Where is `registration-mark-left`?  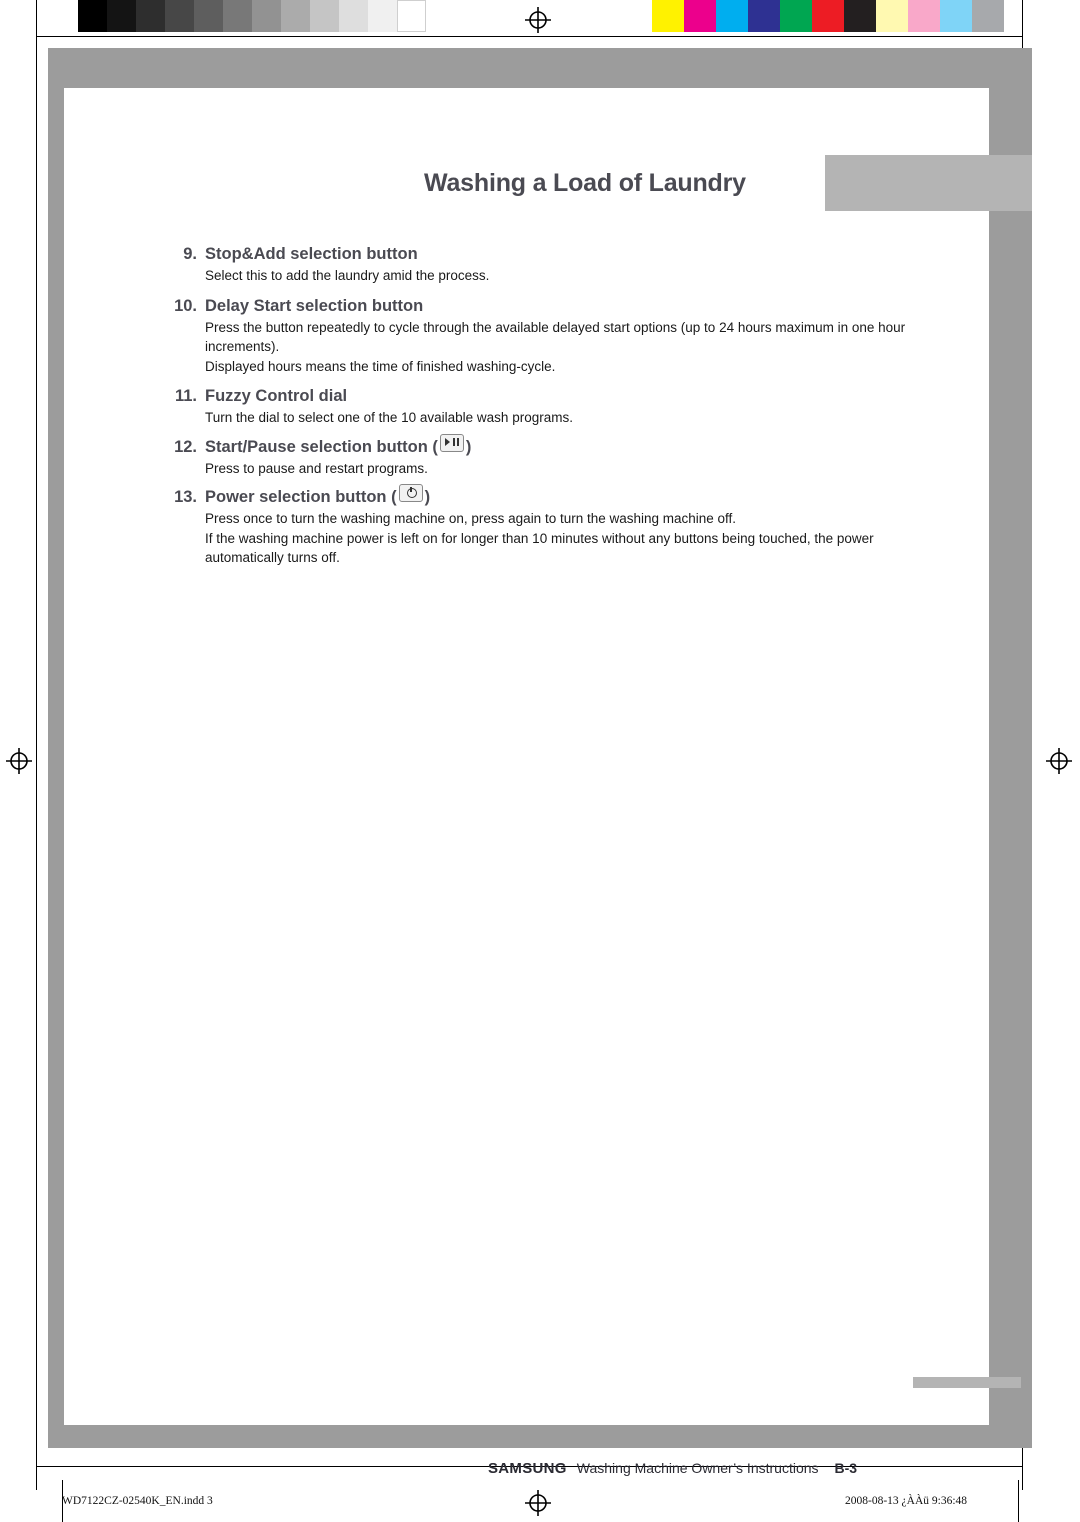 registration-mark-left is located at coordinates (19, 761).